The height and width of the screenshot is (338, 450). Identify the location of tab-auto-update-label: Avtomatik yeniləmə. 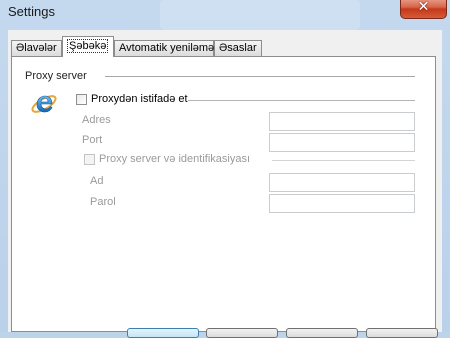
(167, 48).